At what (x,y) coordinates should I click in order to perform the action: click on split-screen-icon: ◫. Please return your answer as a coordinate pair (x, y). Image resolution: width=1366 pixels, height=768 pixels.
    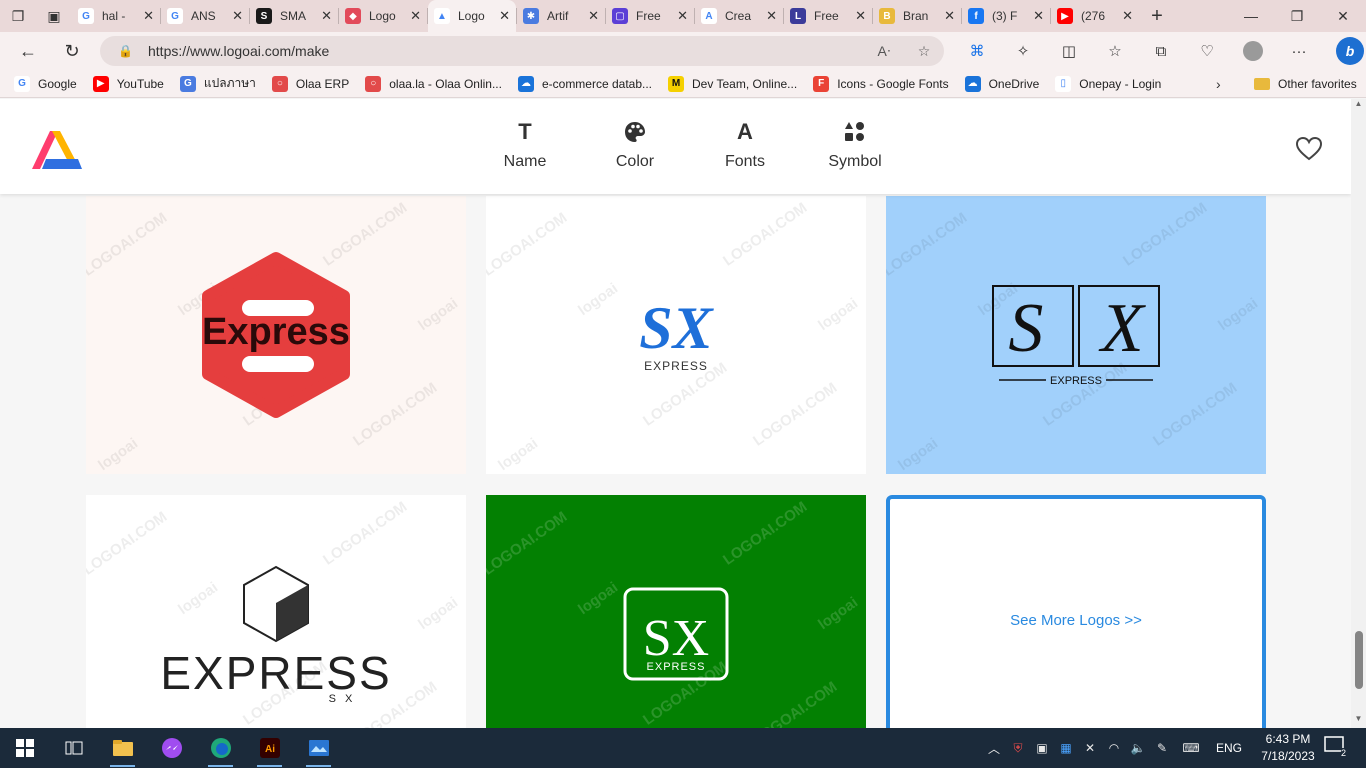
    Looking at the image, I should click on (1069, 51).